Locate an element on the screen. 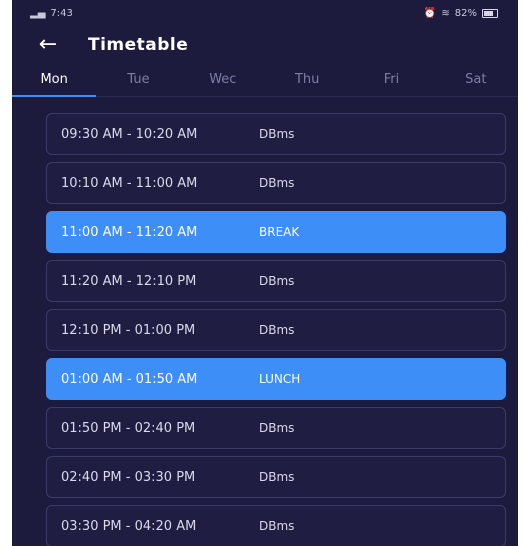 The image size is (529, 546). timetable-slot: 11:00 AM - 11:20 AM BREAK is located at coordinates (276, 232).